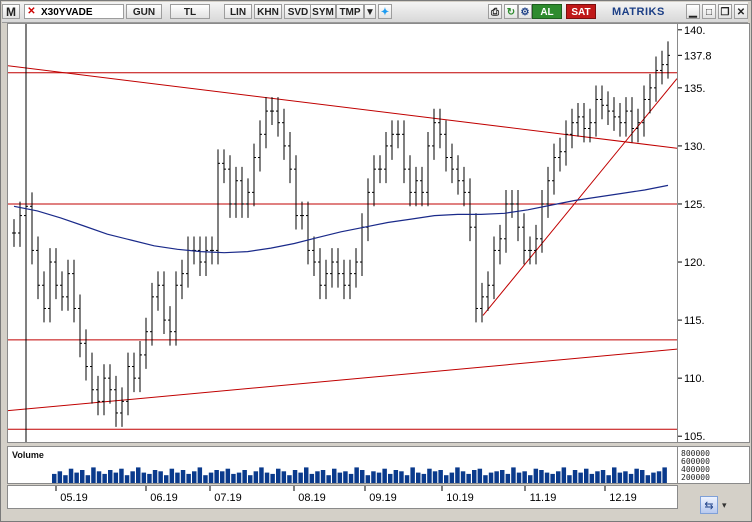  What do you see at coordinates (228, 498) in the screenshot?
I see `x-tick-label: 07.19` at bounding box center [228, 498].